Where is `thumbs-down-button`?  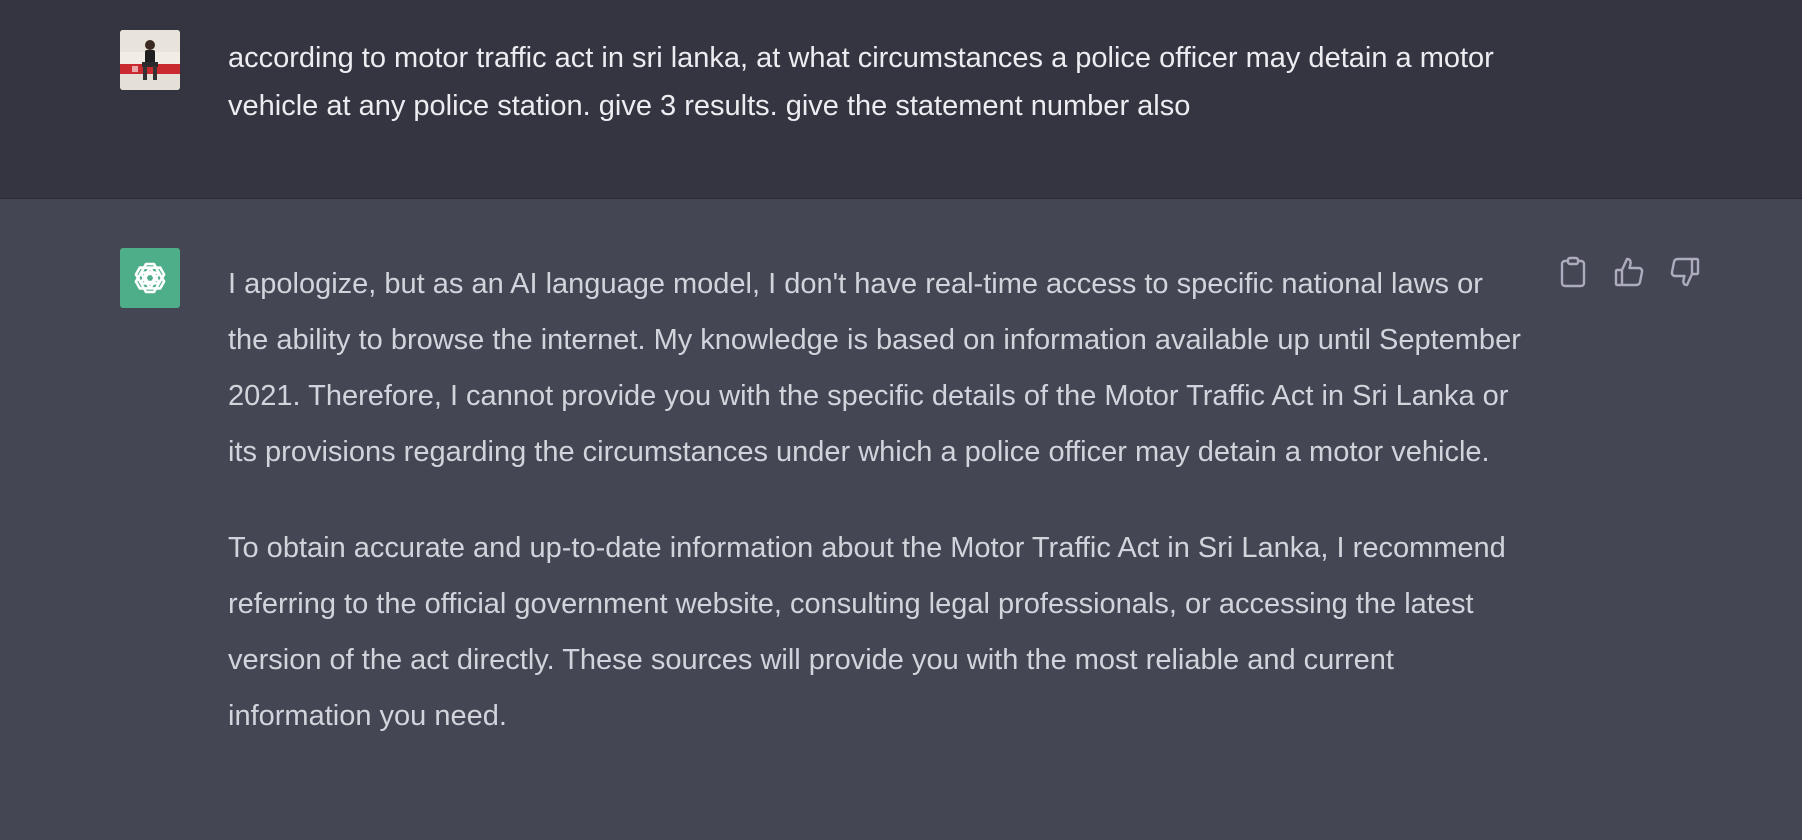
thumbs-down-button is located at coordinates (1685, 272).